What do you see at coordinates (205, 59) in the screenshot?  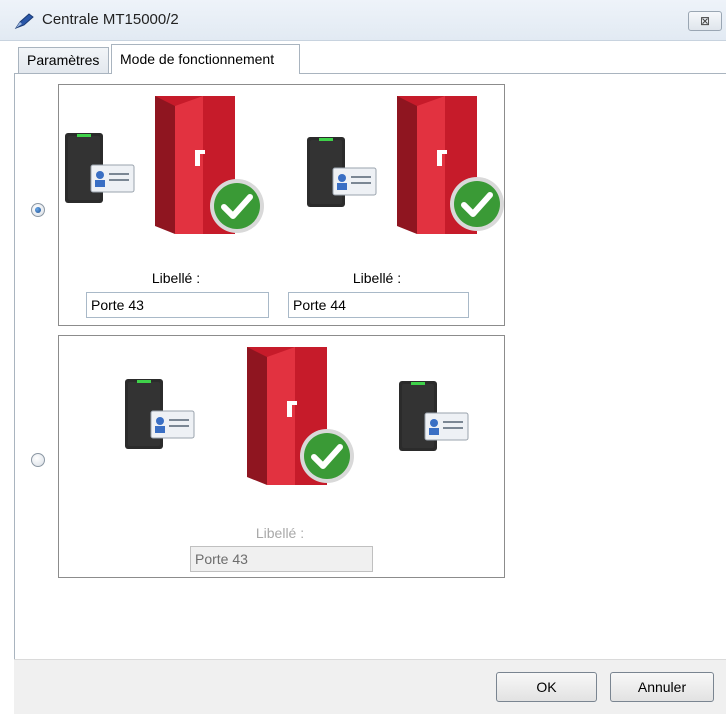 I see `tab-mode-de-fonctionnement: Mode de fonctionnement` at bounding box center [205, 59].